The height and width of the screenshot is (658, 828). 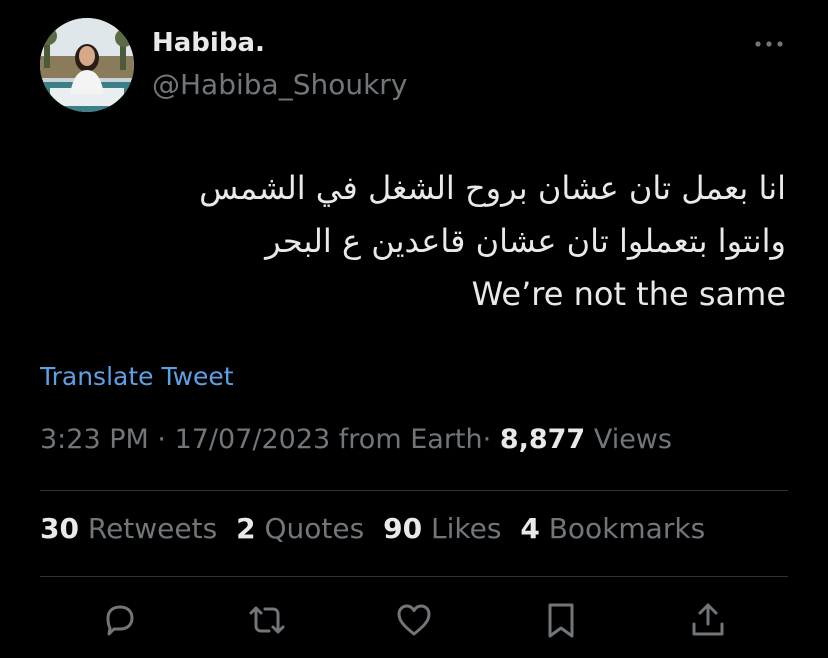 I want to click on avatar, so click(x=87, y=65).